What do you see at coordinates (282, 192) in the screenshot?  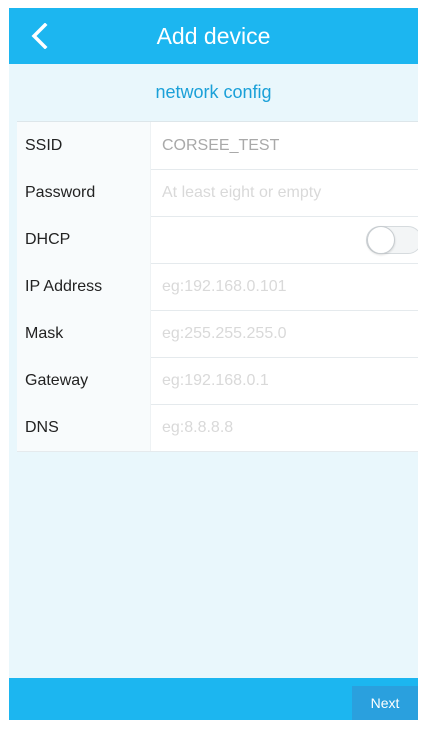 I see `password-input` at bounding box center [282, 192].